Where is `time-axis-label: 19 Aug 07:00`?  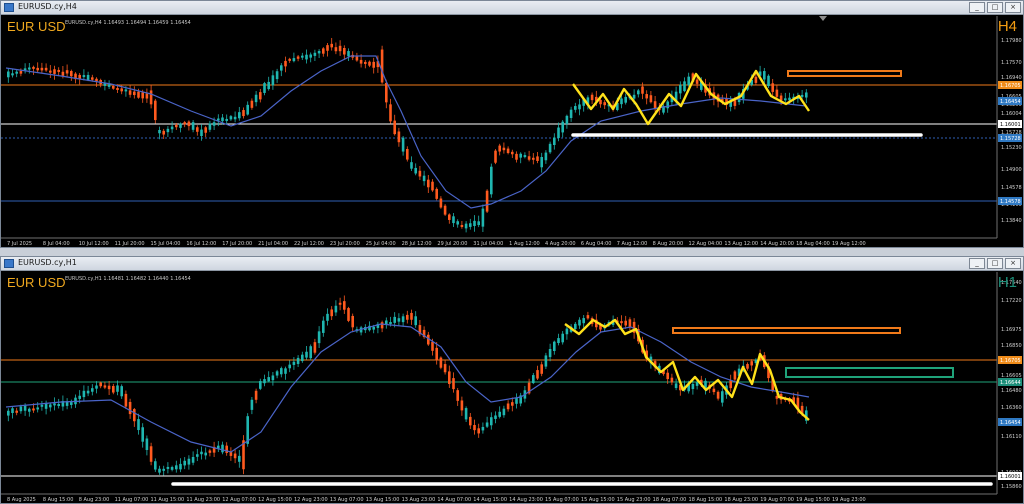 time-axis-label: 19 Aug 07:00 is located at coordinates (777, 500).